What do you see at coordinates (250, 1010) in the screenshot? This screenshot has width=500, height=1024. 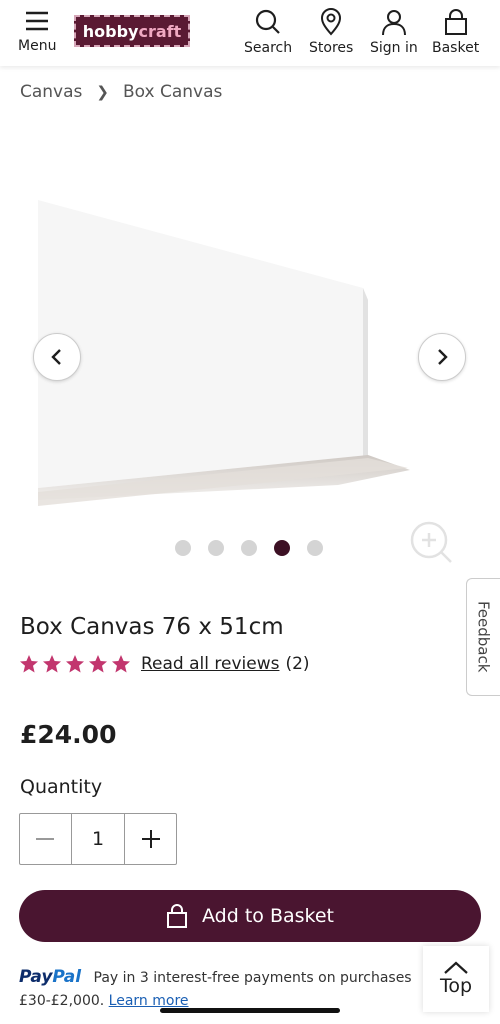 I see `home-indicator` at bounding box center [250, 1010].